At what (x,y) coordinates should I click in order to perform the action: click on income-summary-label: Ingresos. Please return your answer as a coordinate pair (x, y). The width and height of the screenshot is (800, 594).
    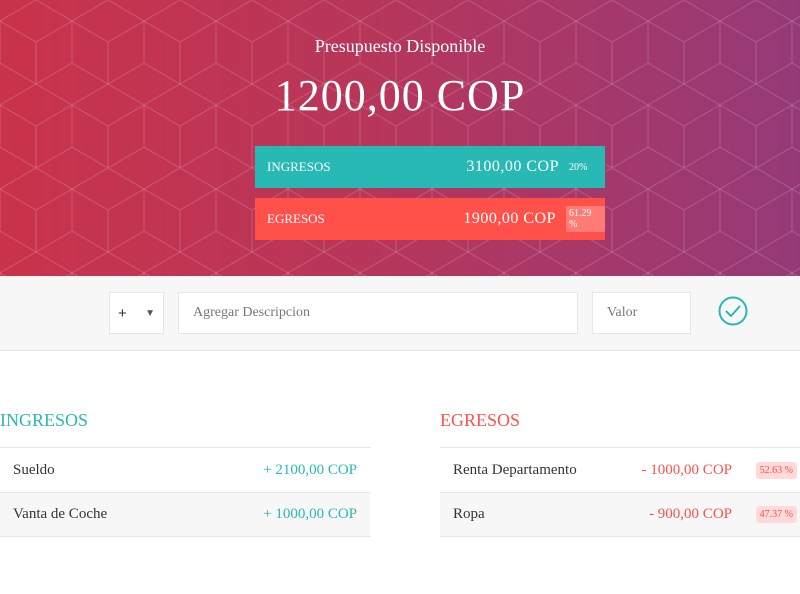
    Looking at the image, I should click on (299, 166).